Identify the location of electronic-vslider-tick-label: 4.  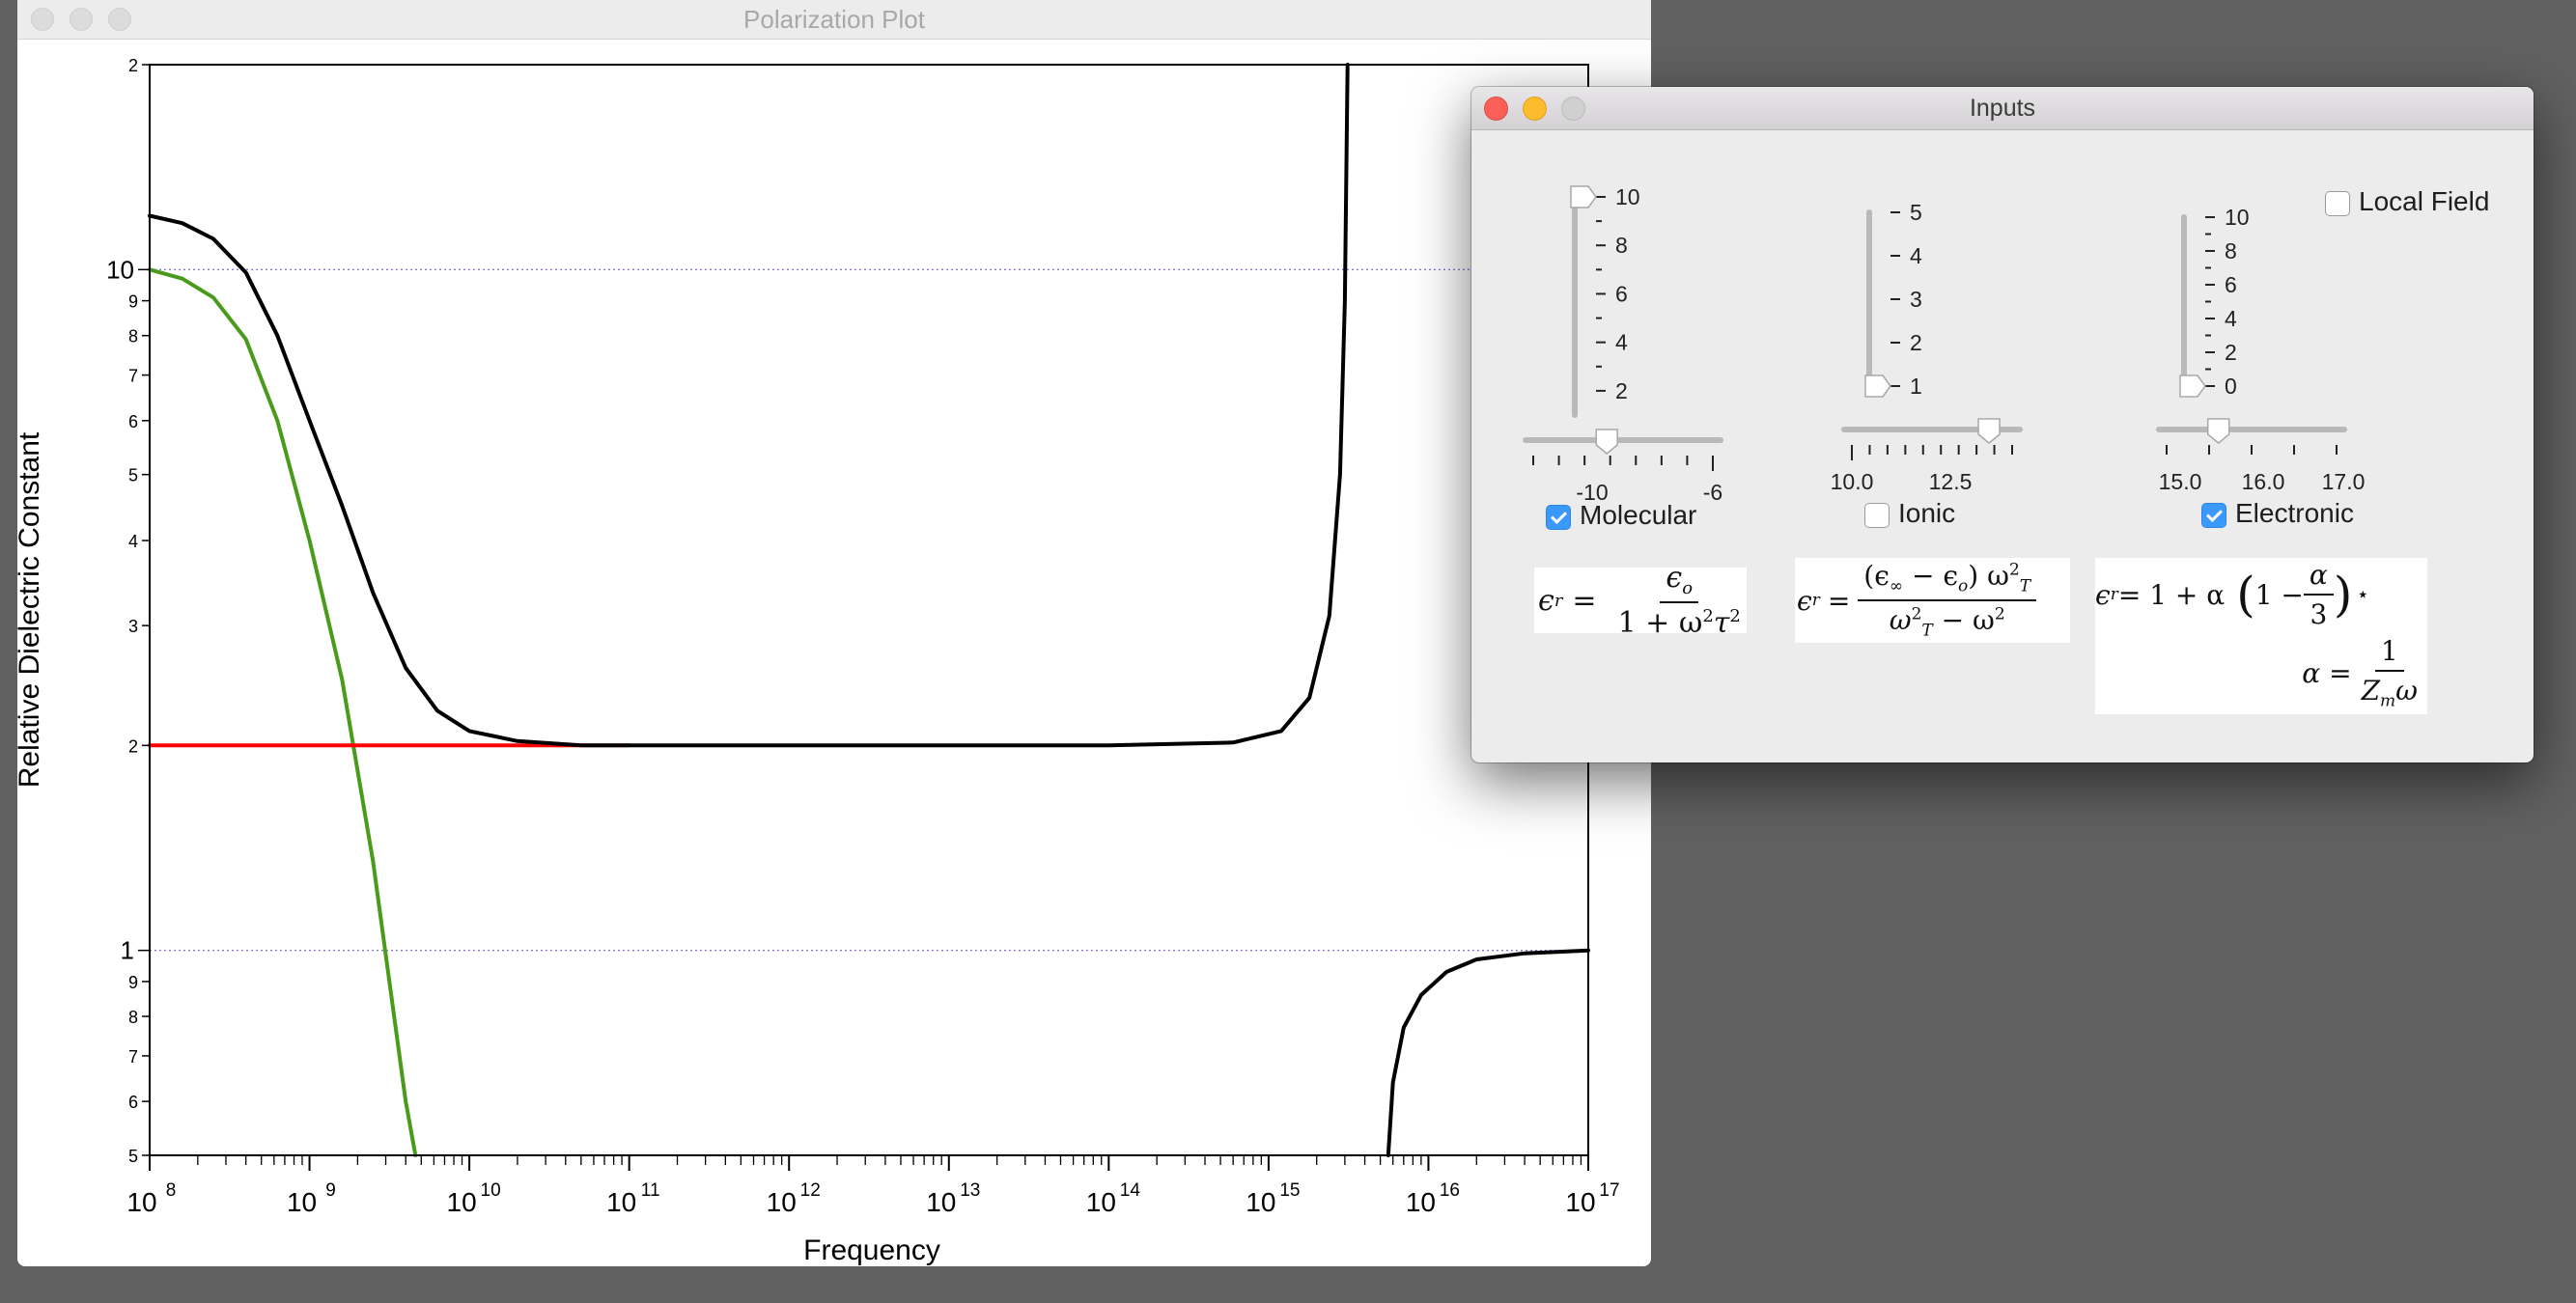
(2231, 318).